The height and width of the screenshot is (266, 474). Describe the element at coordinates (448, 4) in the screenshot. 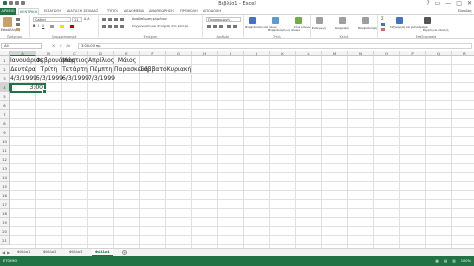

I see `minimize-button: —` at that location.